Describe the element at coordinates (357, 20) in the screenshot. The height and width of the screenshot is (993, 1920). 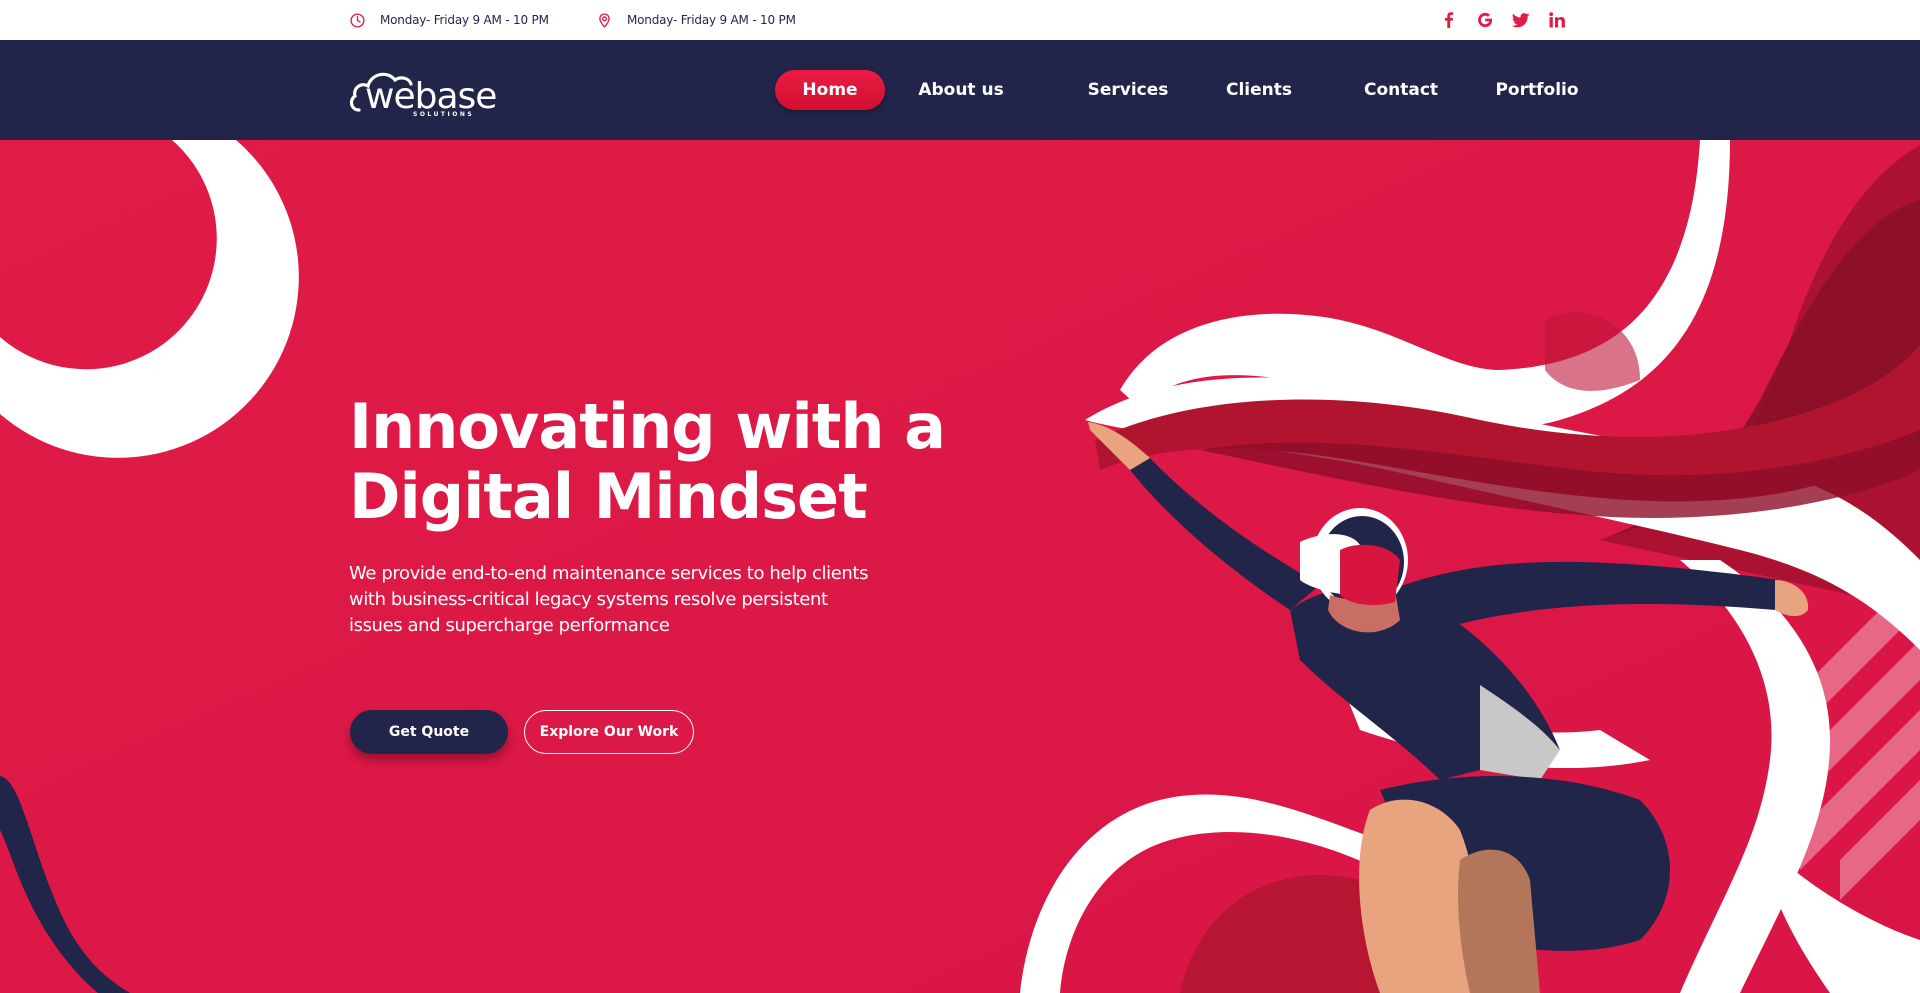
I see `clock-icon` at that location.